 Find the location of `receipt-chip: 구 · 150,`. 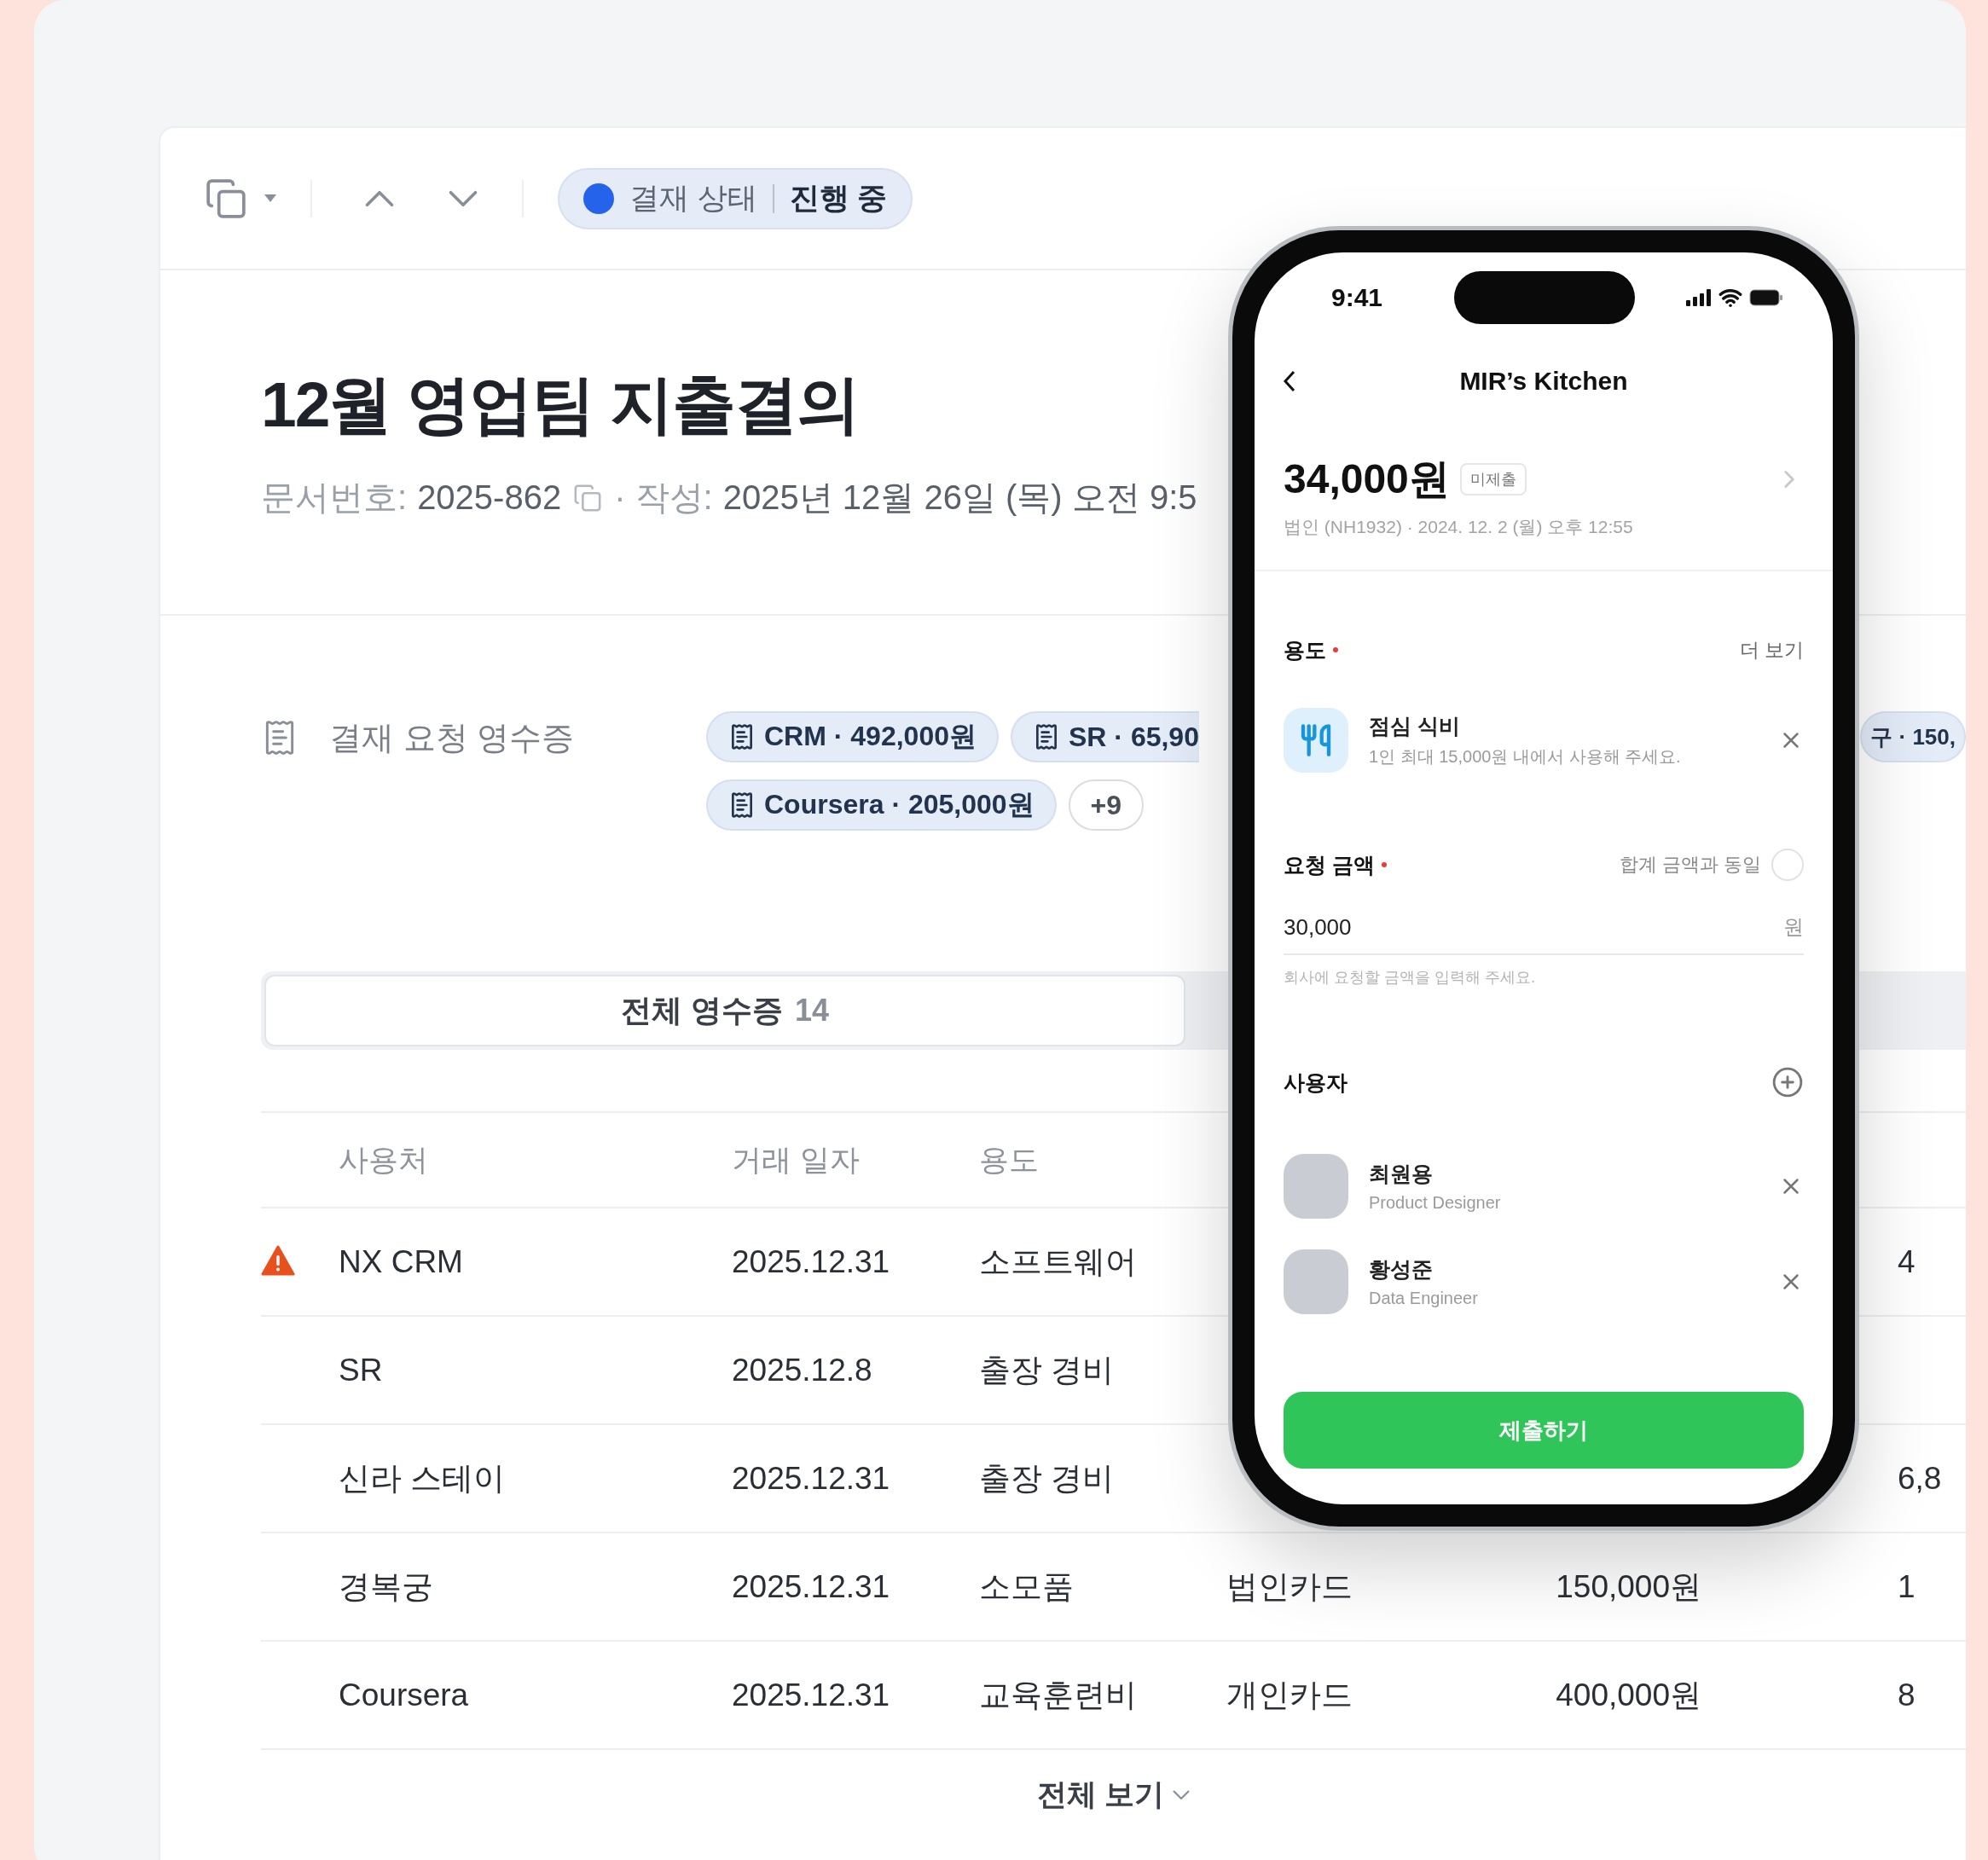

receipt-chip: 구 · 150, is located at coordinates (1913, 736).